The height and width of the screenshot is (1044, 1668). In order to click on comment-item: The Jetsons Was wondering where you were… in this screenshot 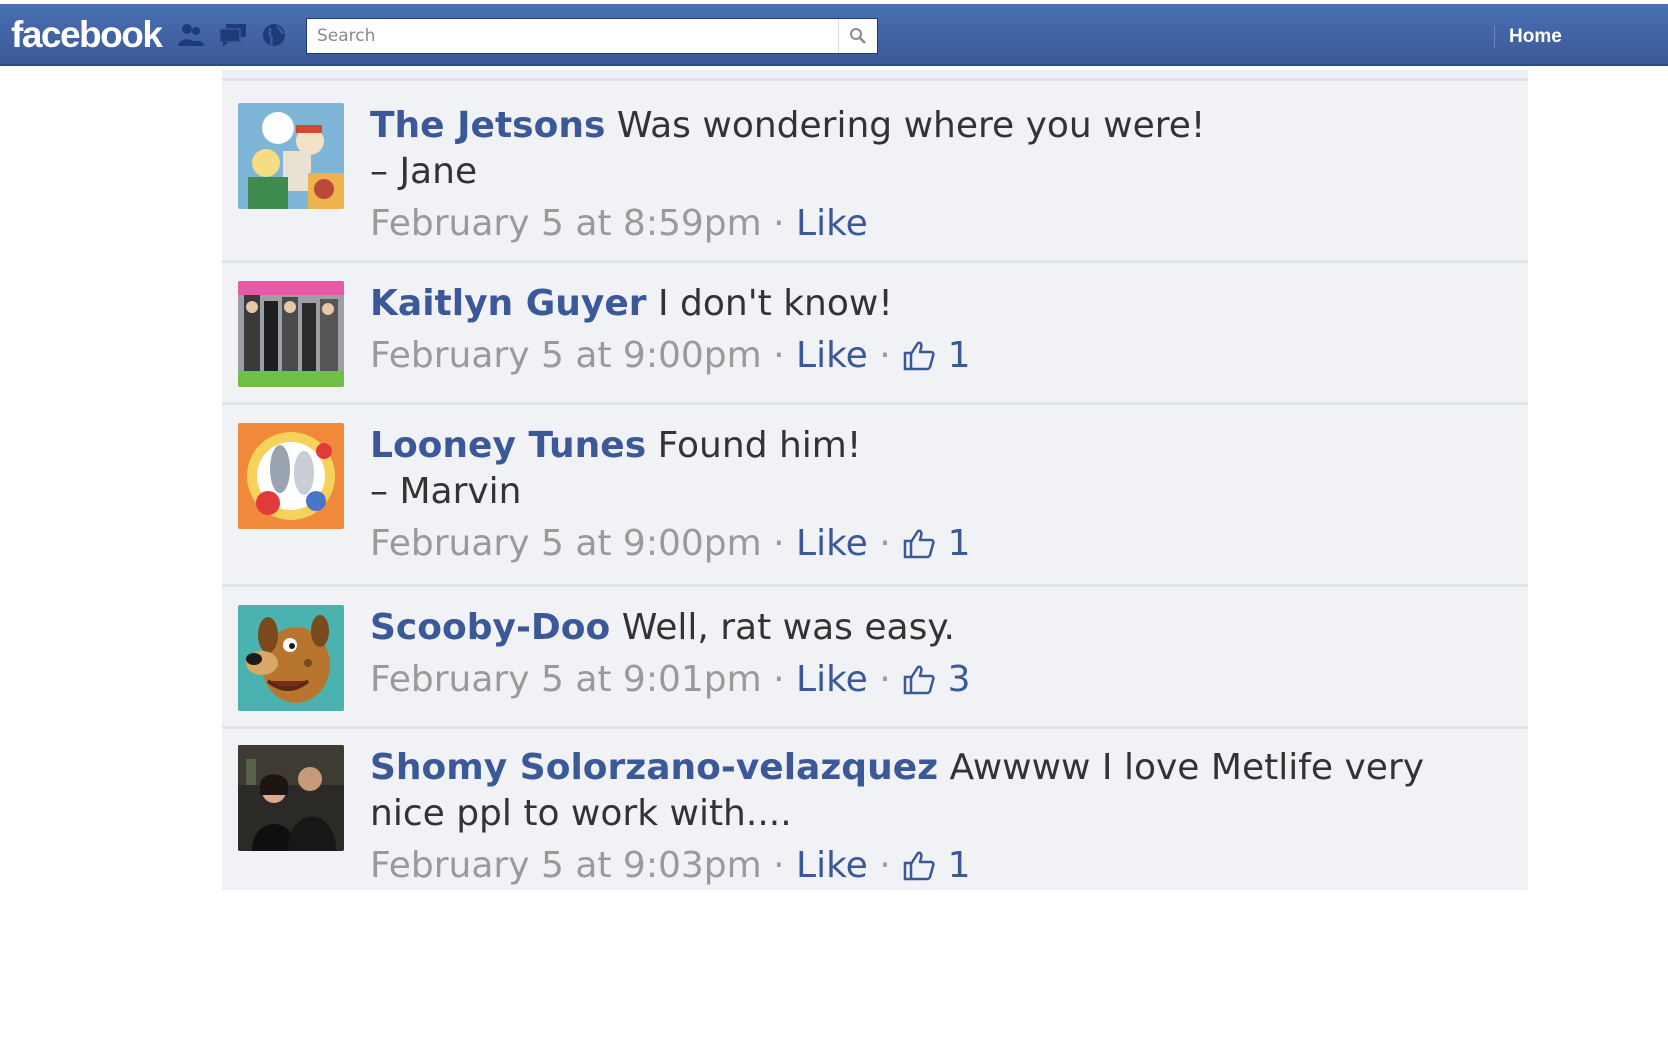, I will do `click(875, 169)`.